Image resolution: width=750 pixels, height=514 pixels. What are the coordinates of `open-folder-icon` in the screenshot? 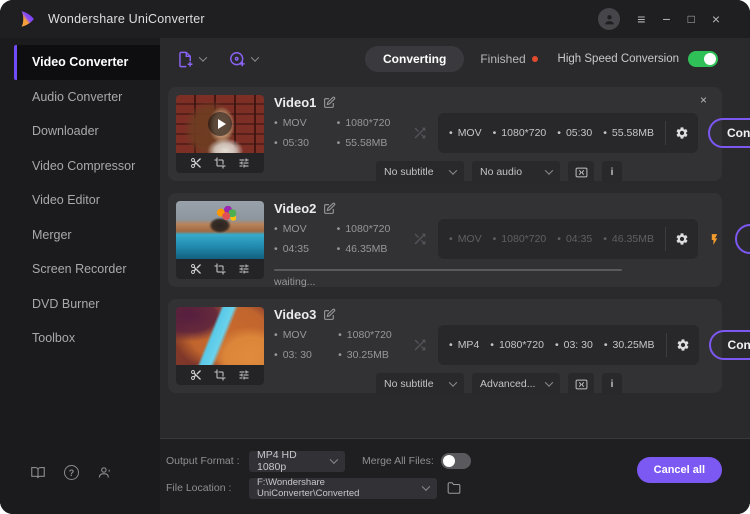 It's located at (454, 488).